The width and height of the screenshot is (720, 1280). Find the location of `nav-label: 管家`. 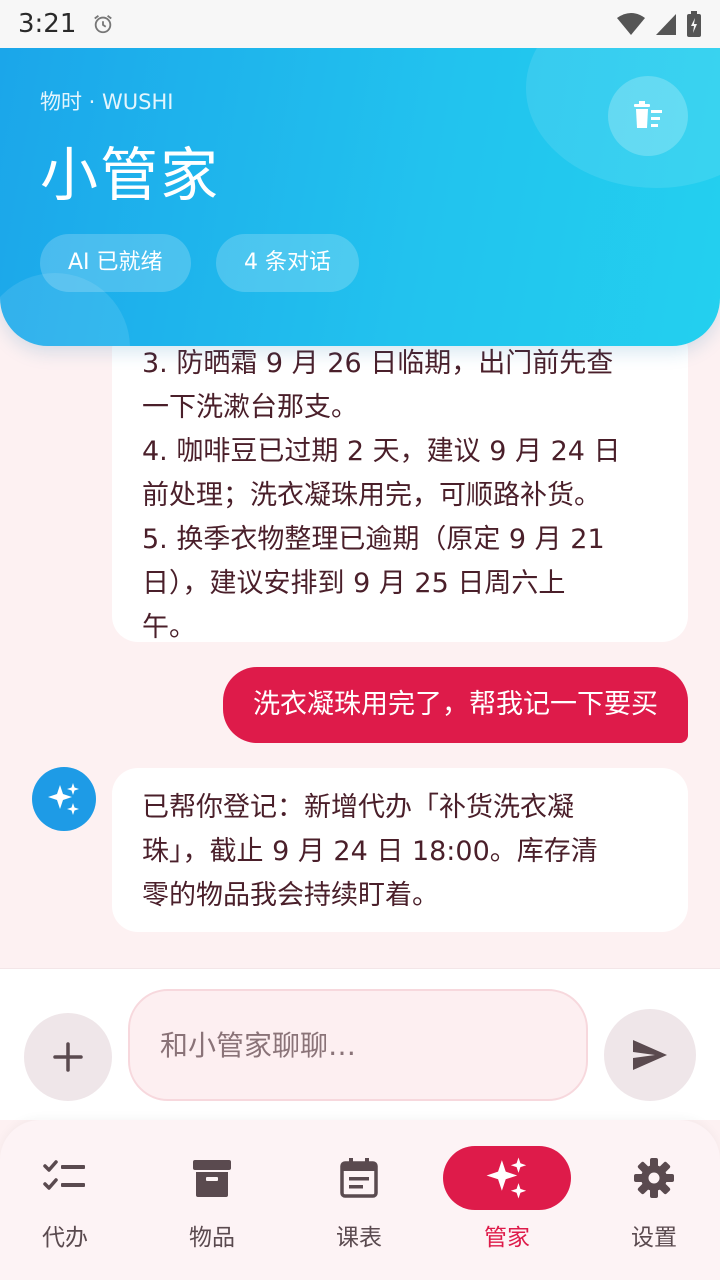

nav-label: 管家 is located at coordinates (507, 1238).